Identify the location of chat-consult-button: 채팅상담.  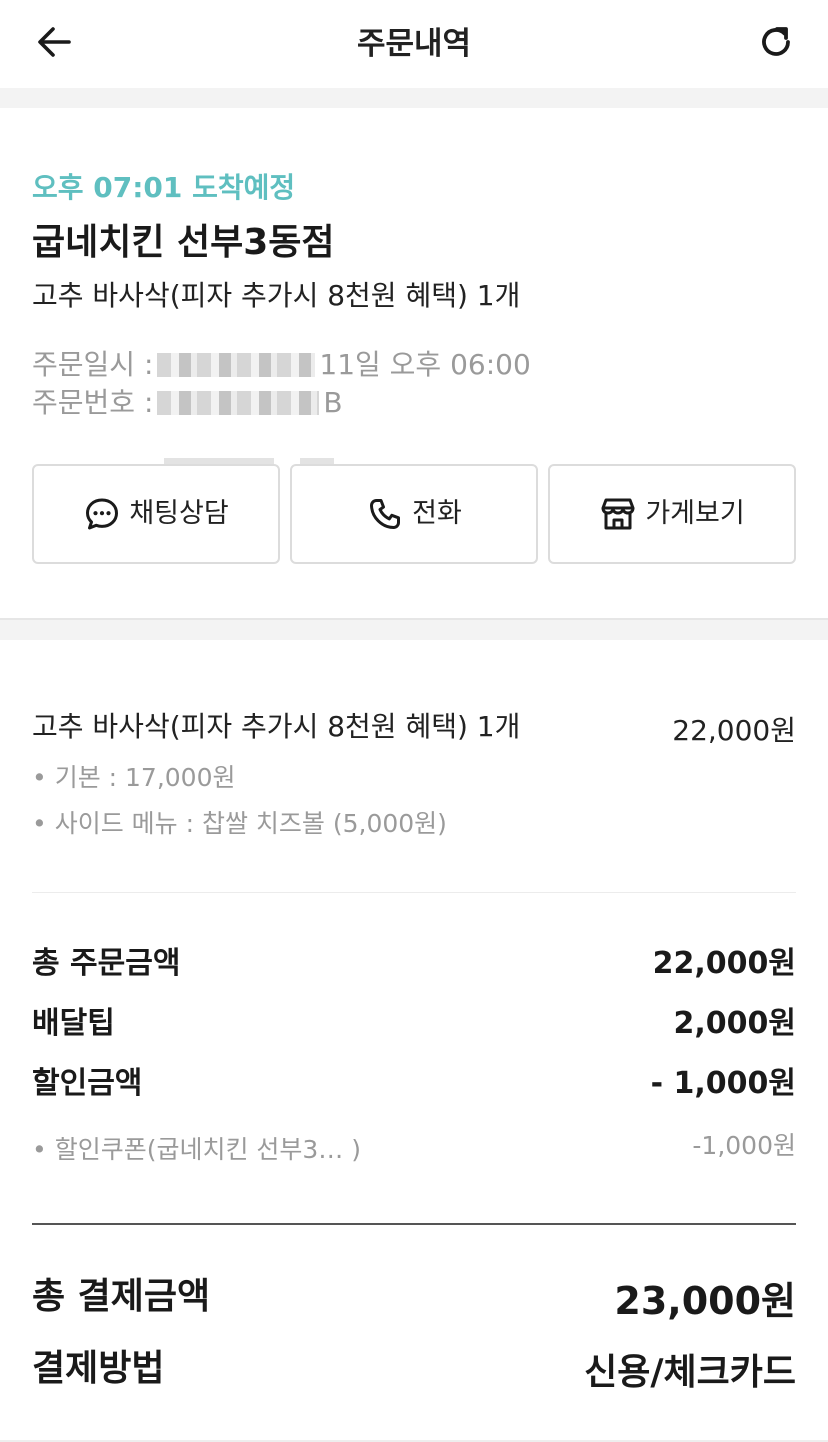
(156, 514).